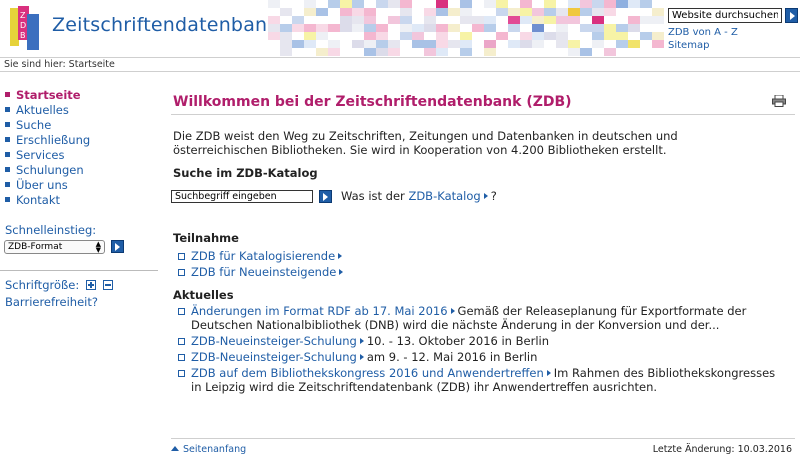  I want to click on catalog-heading: Suche im ZDB-Katalog, so click(245, 173).